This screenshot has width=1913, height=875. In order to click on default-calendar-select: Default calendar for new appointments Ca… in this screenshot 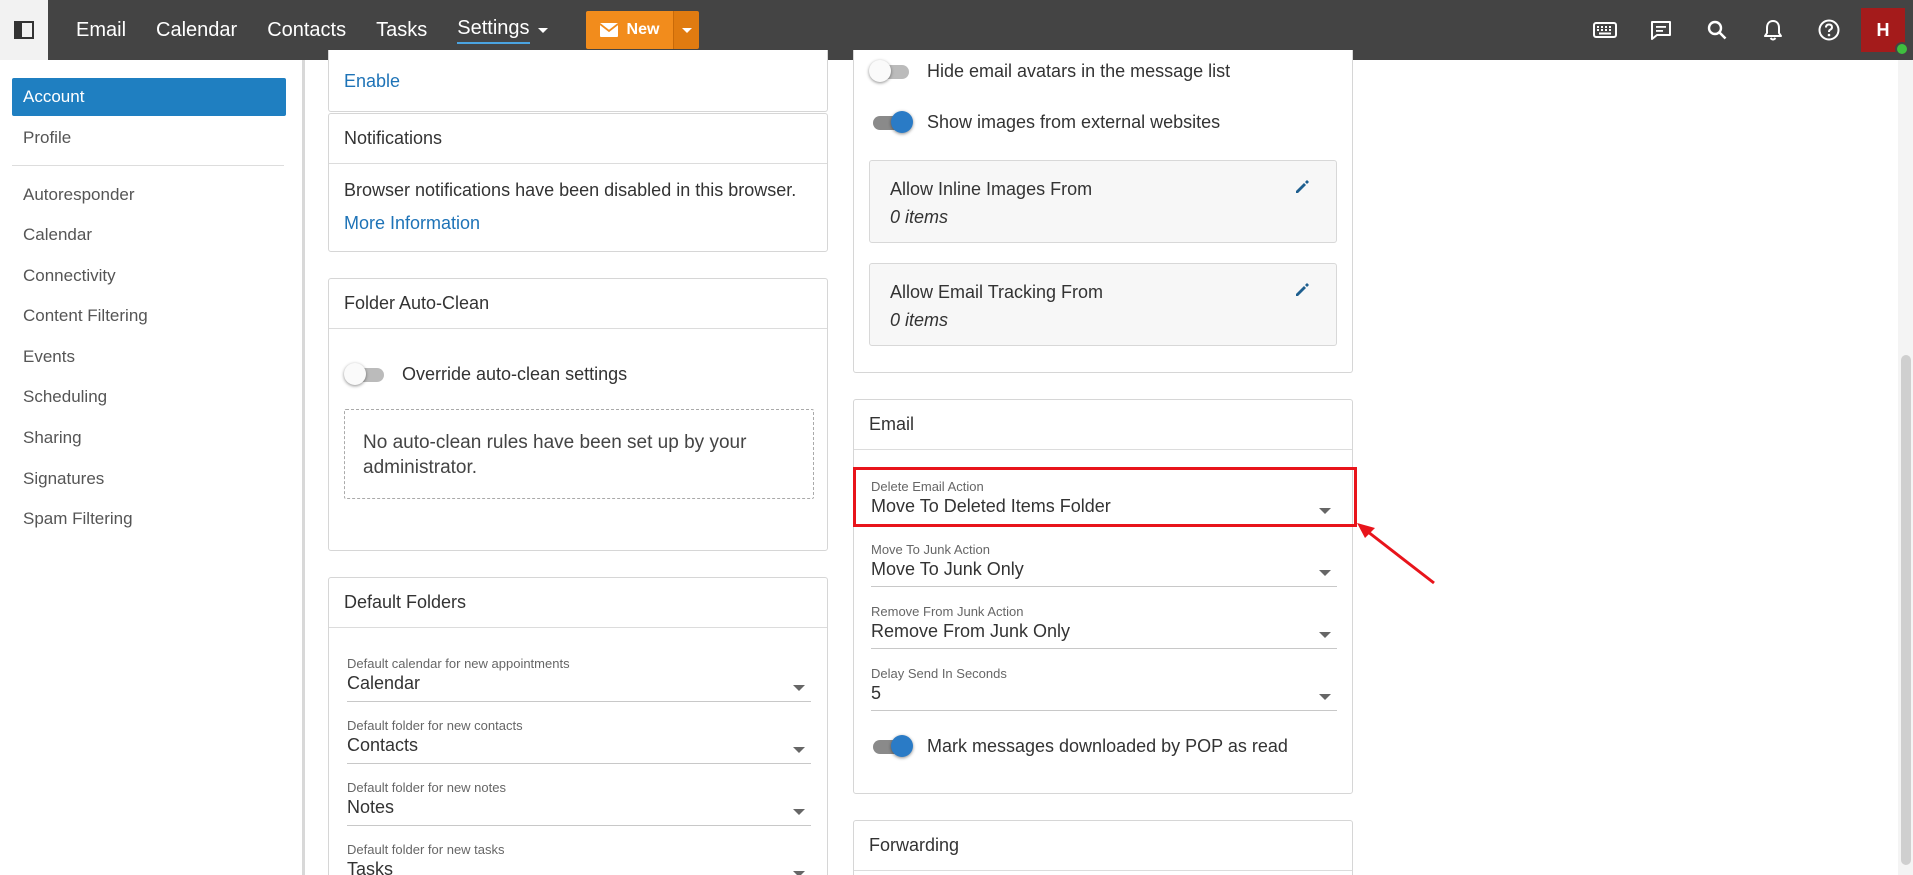, I will do `click(579, 679)`.